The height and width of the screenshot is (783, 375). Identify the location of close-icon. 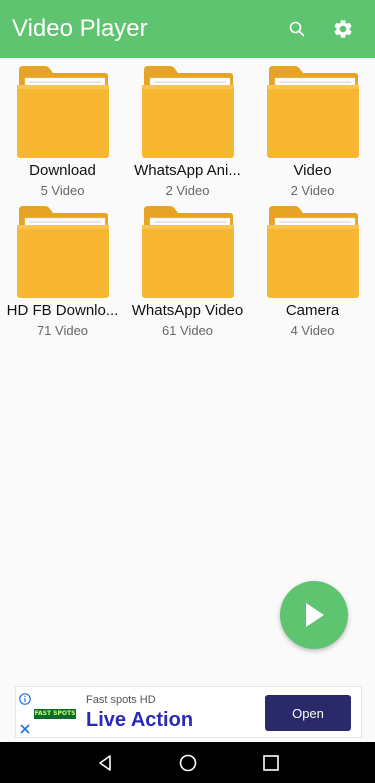
(25, 729).